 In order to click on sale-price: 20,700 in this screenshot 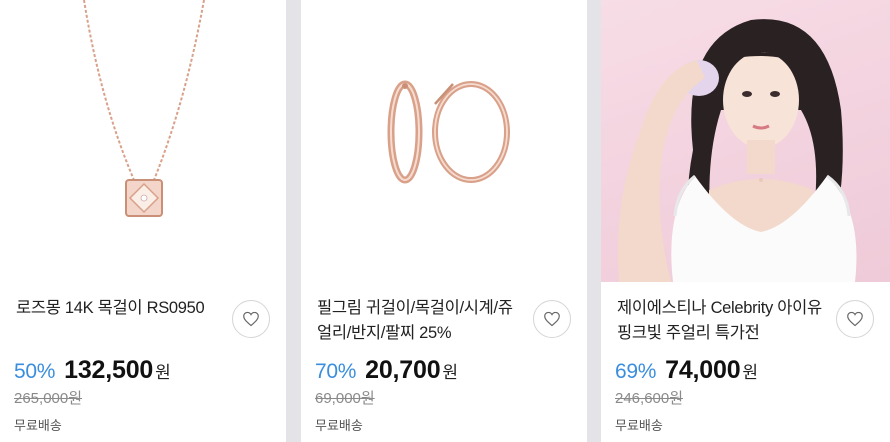, I will do `click(403, 370)`.